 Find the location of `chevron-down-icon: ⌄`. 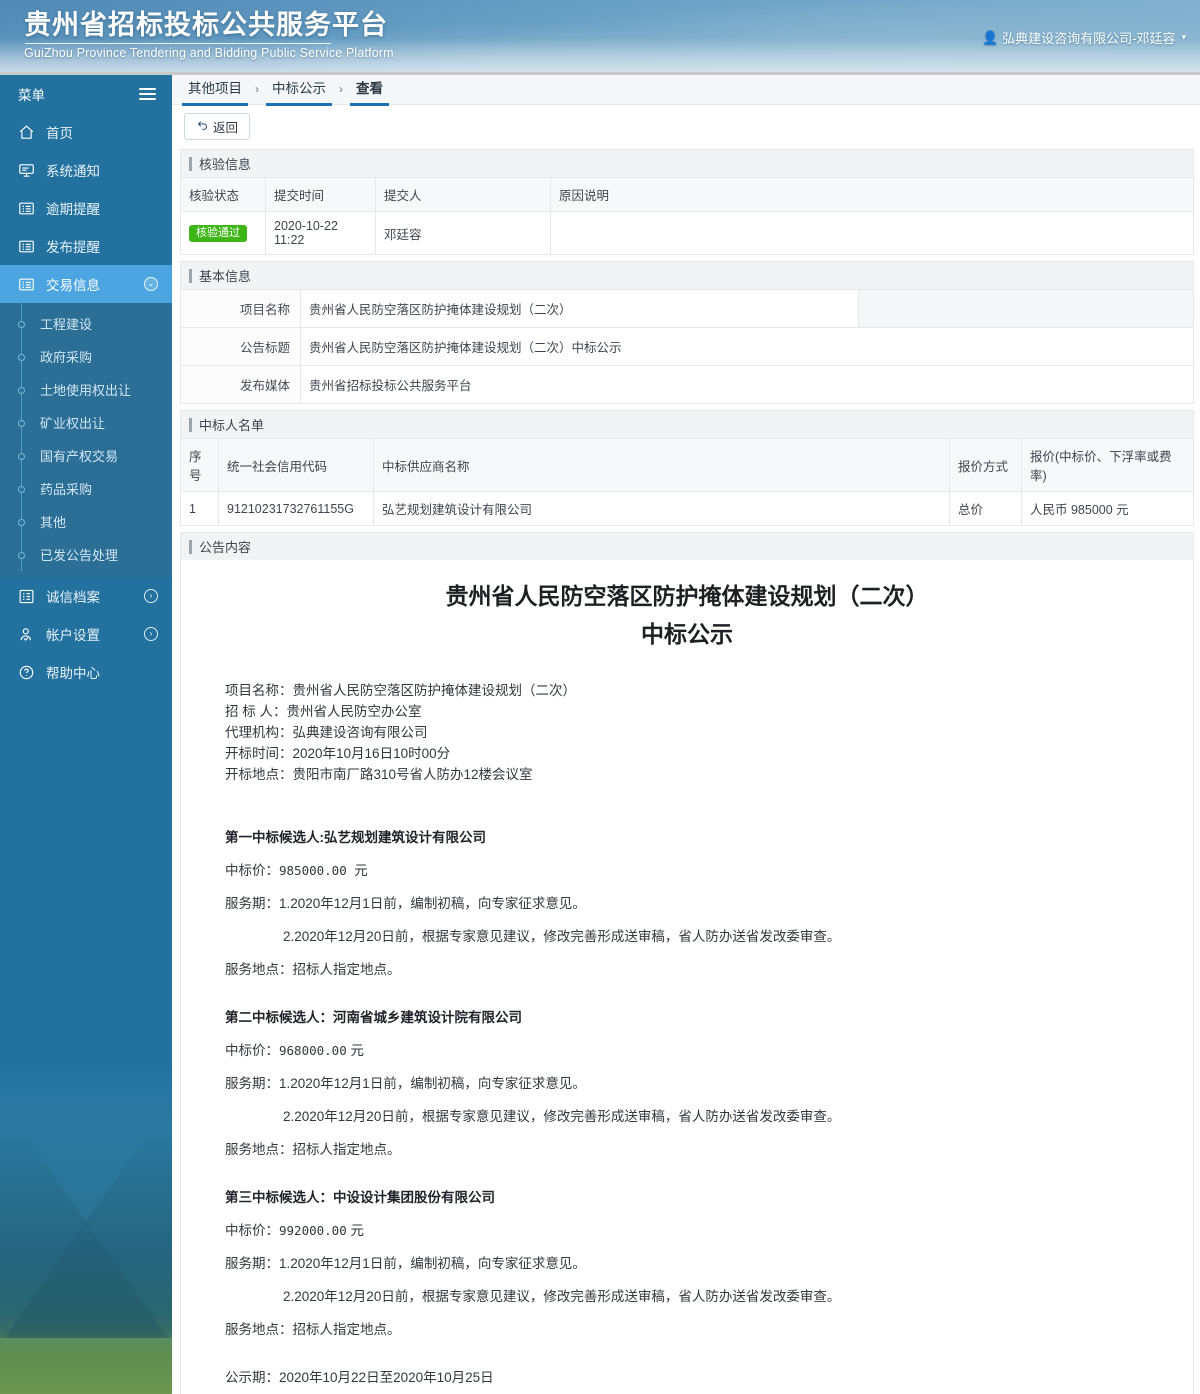

chevron-down-icon: ⌄ is located at coordinates (151, 284).